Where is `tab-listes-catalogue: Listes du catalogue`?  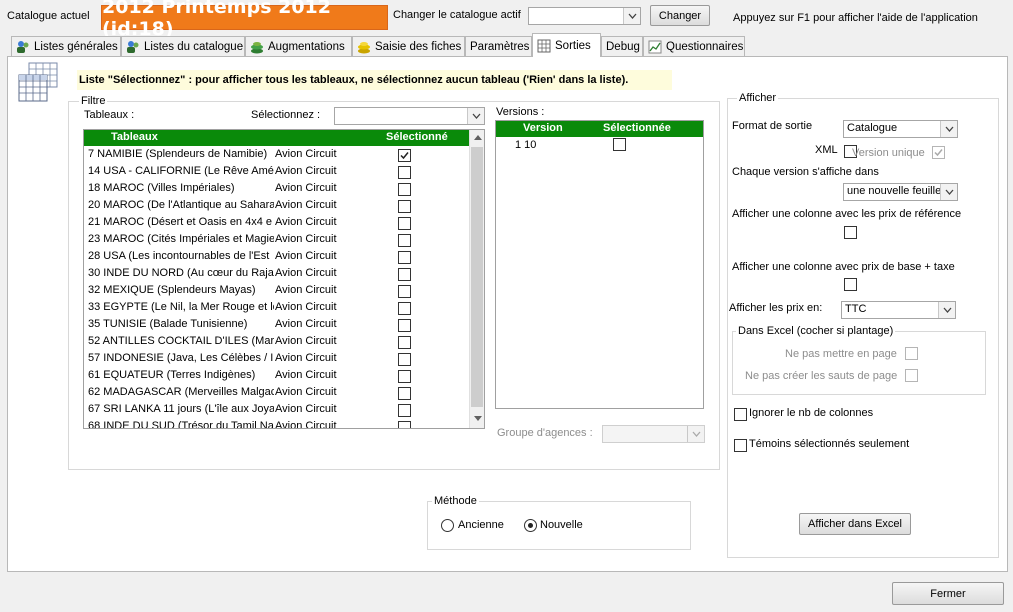 tab-listes-catalogue: Listes du catalogue is located at coordinates (183, 46).